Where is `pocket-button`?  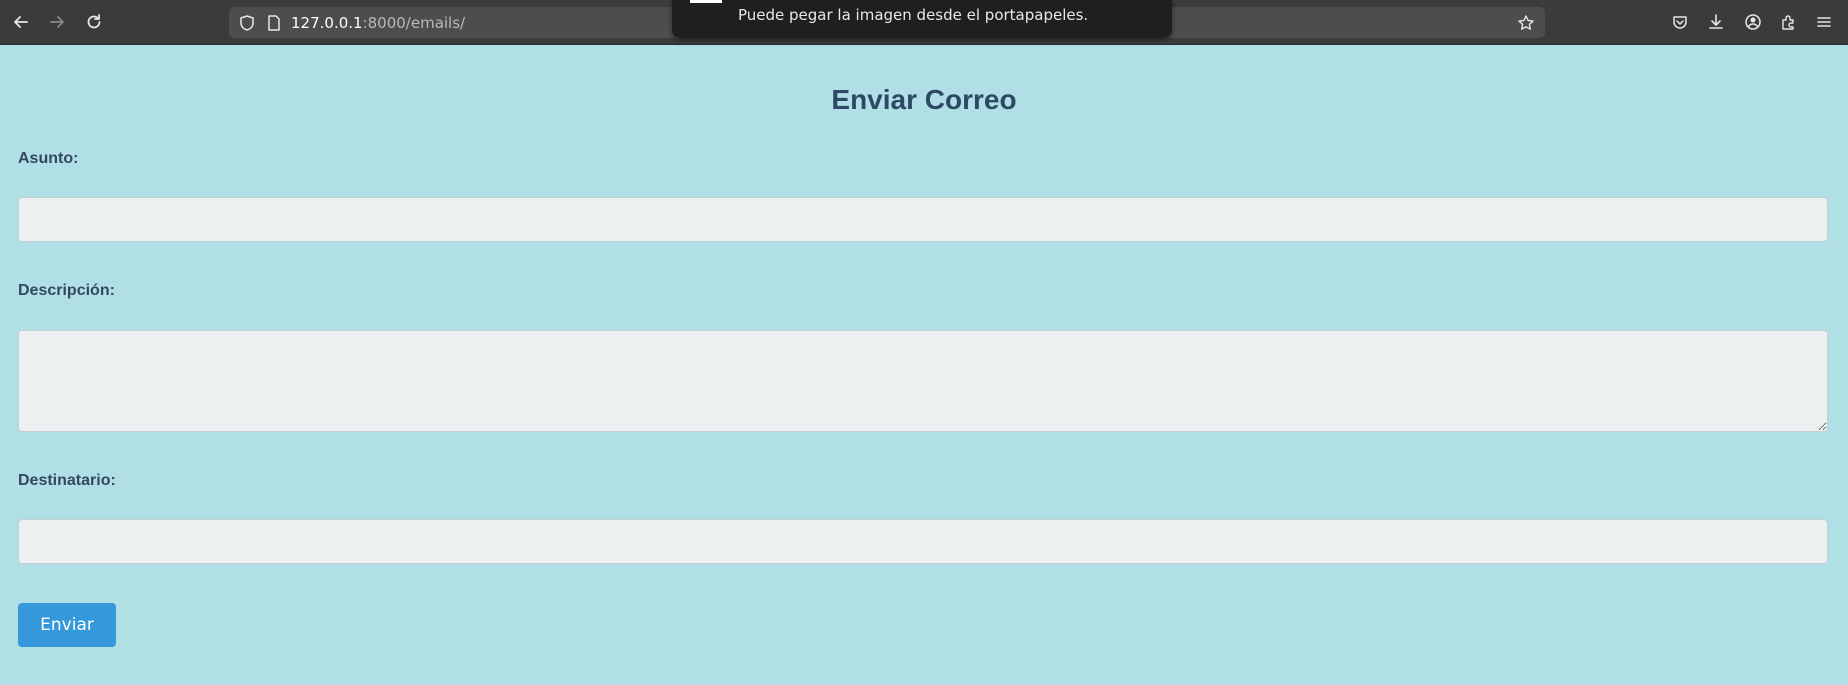 pocket-button is located at coordinates (1680, 22).